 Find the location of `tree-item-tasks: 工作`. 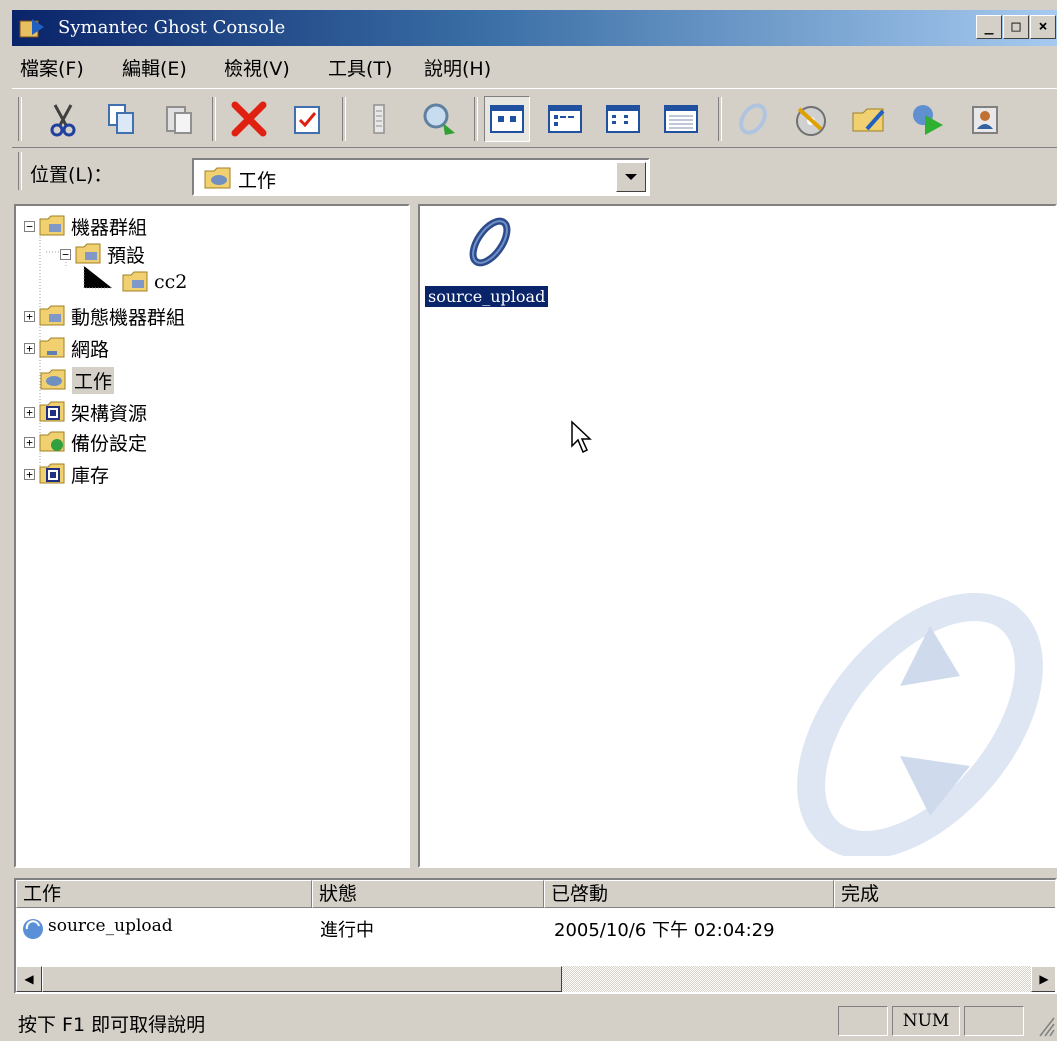

tree-item-tasks: 工作 is located at coordinates (77, 380).